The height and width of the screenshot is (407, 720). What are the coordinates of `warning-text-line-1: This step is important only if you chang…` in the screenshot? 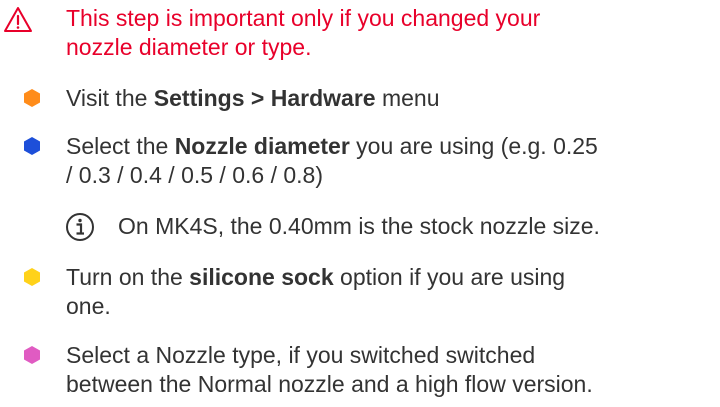 It's located at (303, 18).